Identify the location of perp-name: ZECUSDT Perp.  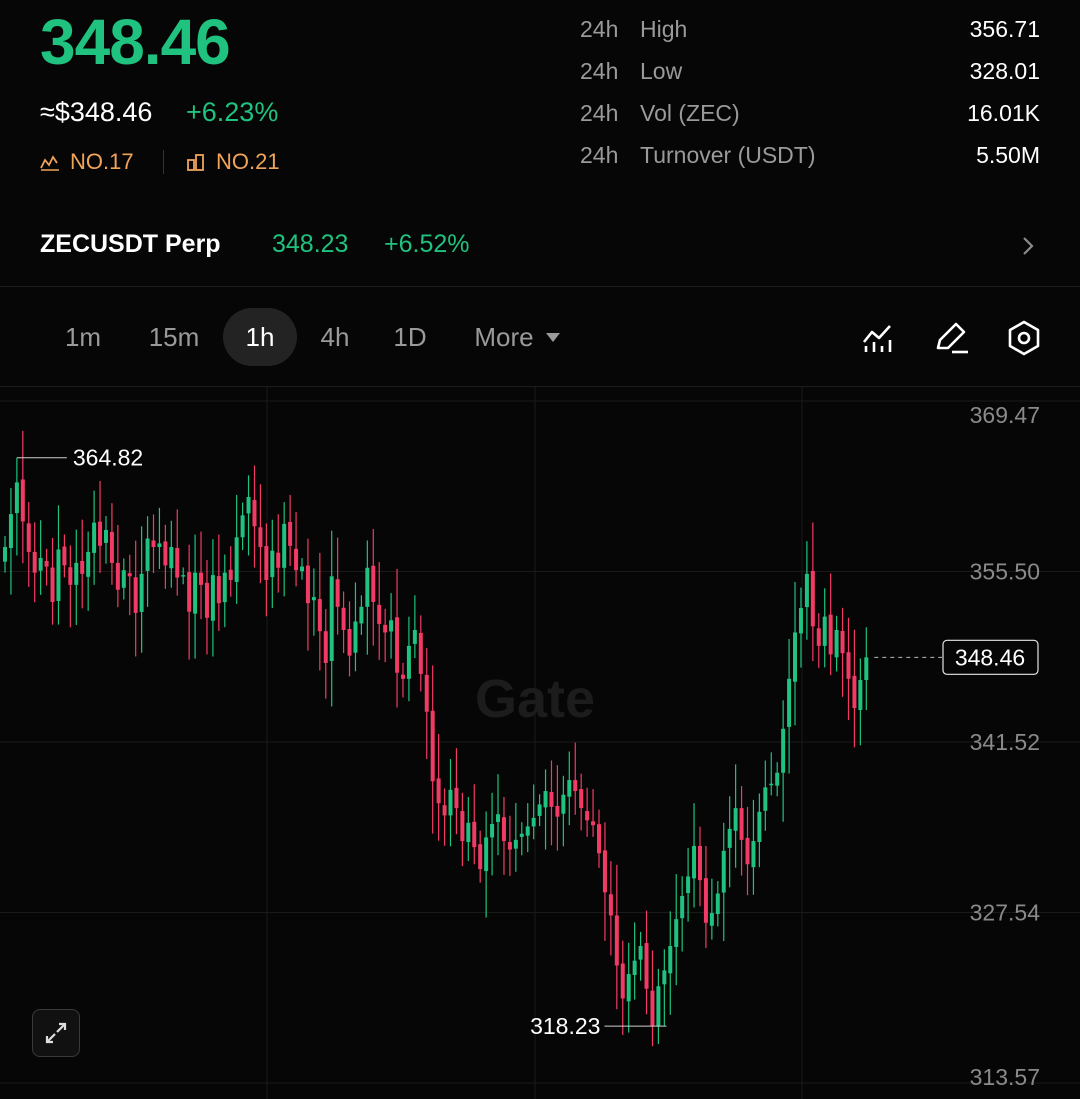
(130, 244).